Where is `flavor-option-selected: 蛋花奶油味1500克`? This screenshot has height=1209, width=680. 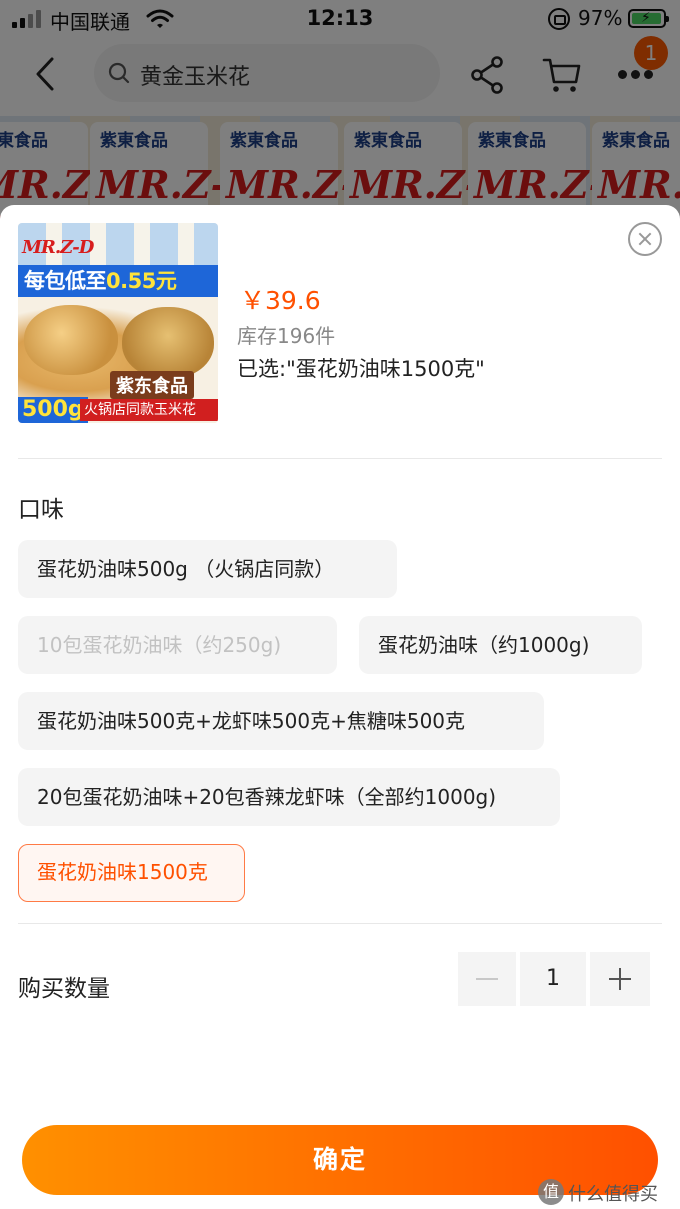
flavor-option-selected: 蛋花奶油味1500克 is located at coordinates (131, 873).